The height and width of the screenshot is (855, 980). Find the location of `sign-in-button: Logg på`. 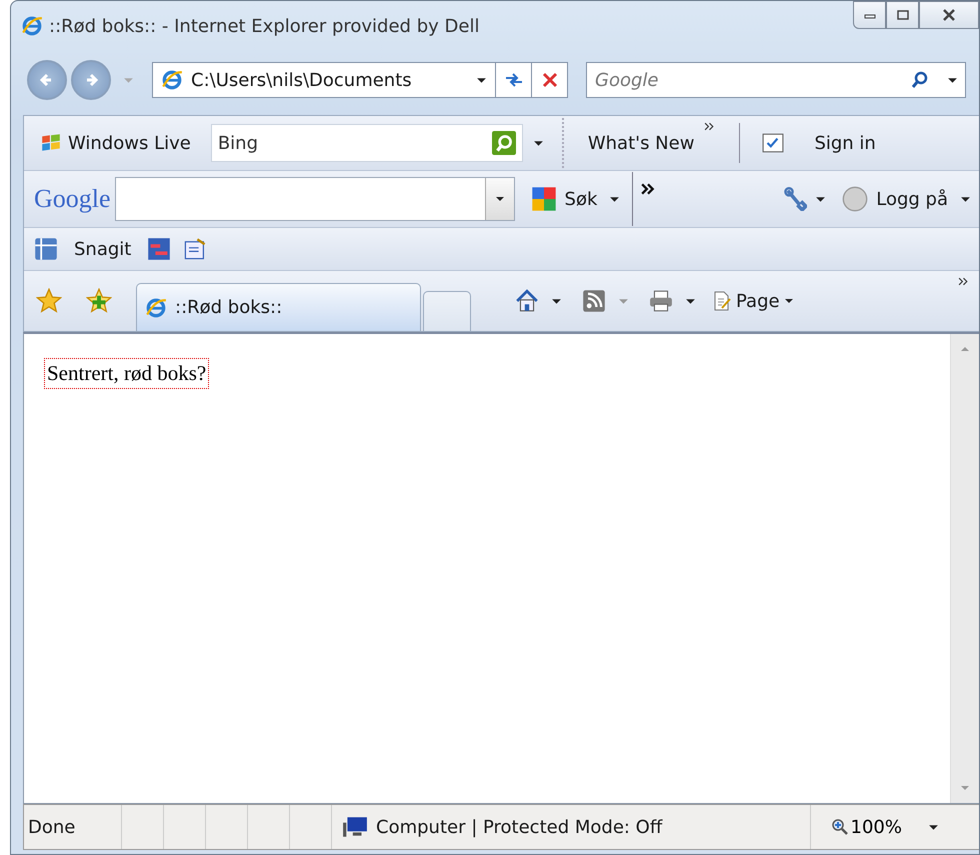

sign-in-button: Logg på is located at coordinates (912, 199).